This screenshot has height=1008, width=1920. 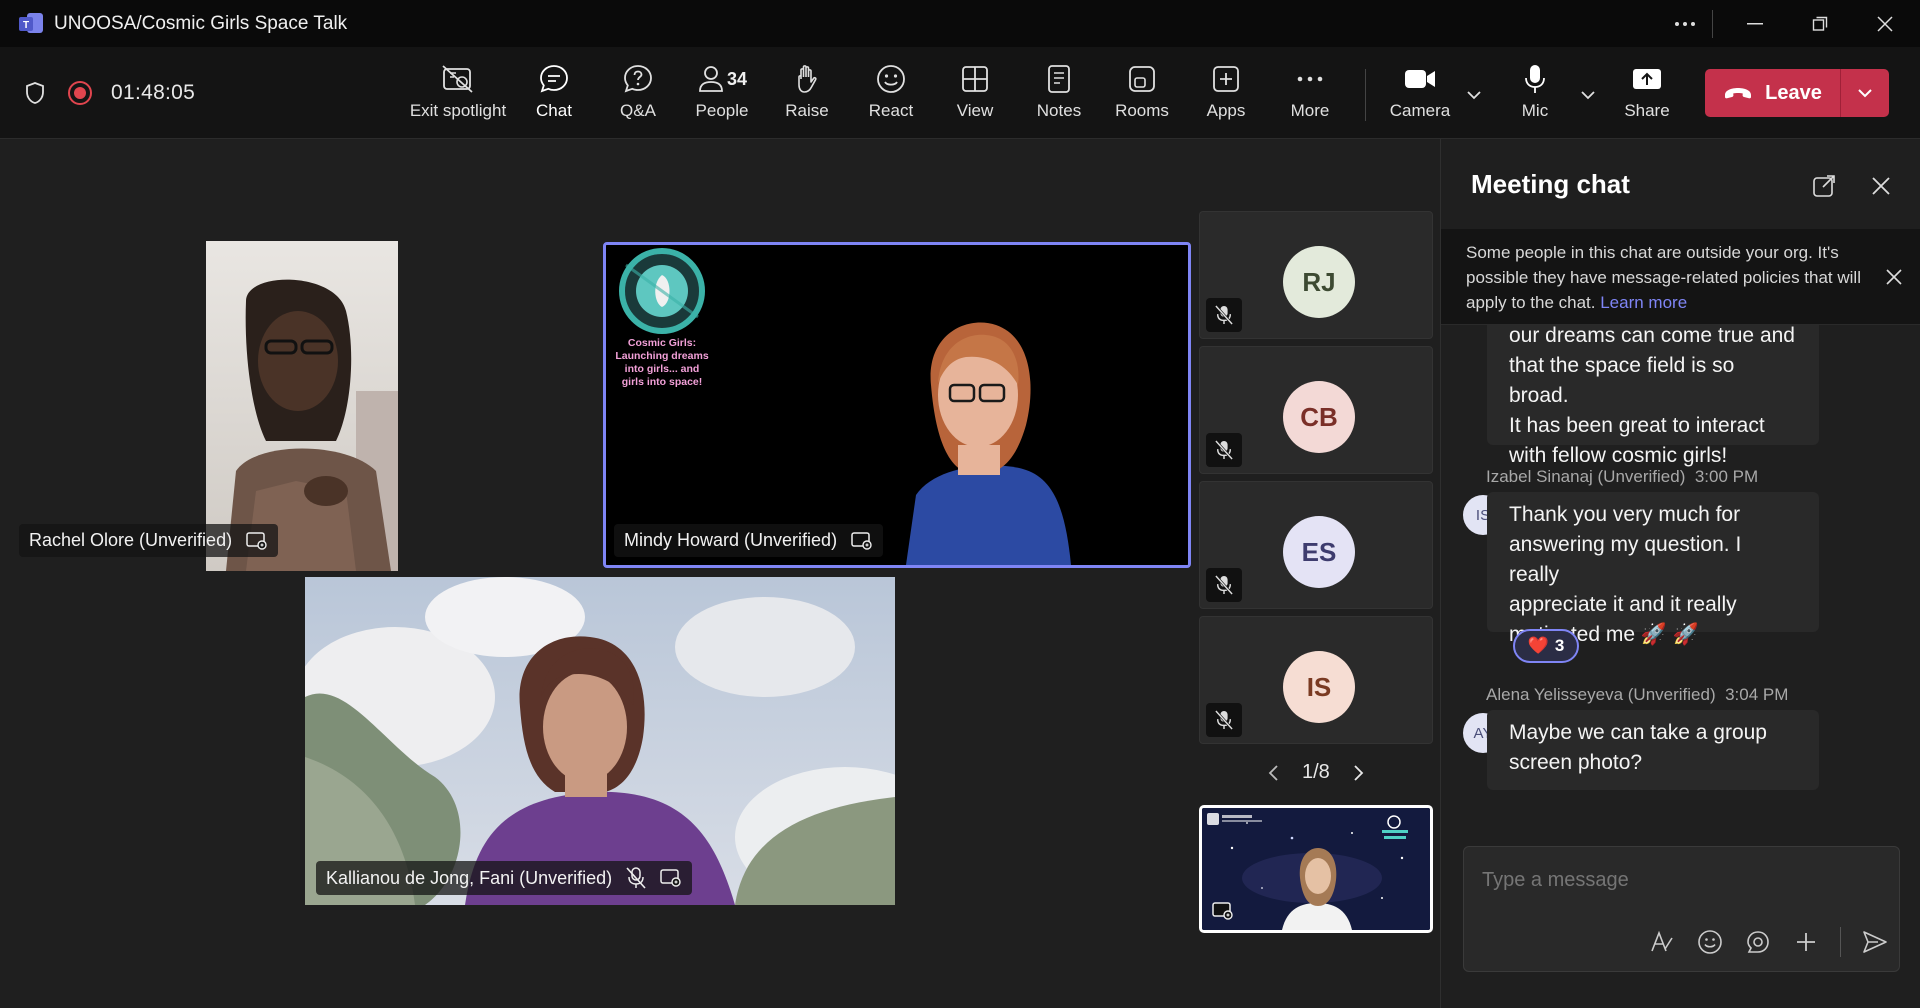 I want to click on participant-name-tag: Kallianou de Jong, Fani (Unverified), so click(x=504, y=878).